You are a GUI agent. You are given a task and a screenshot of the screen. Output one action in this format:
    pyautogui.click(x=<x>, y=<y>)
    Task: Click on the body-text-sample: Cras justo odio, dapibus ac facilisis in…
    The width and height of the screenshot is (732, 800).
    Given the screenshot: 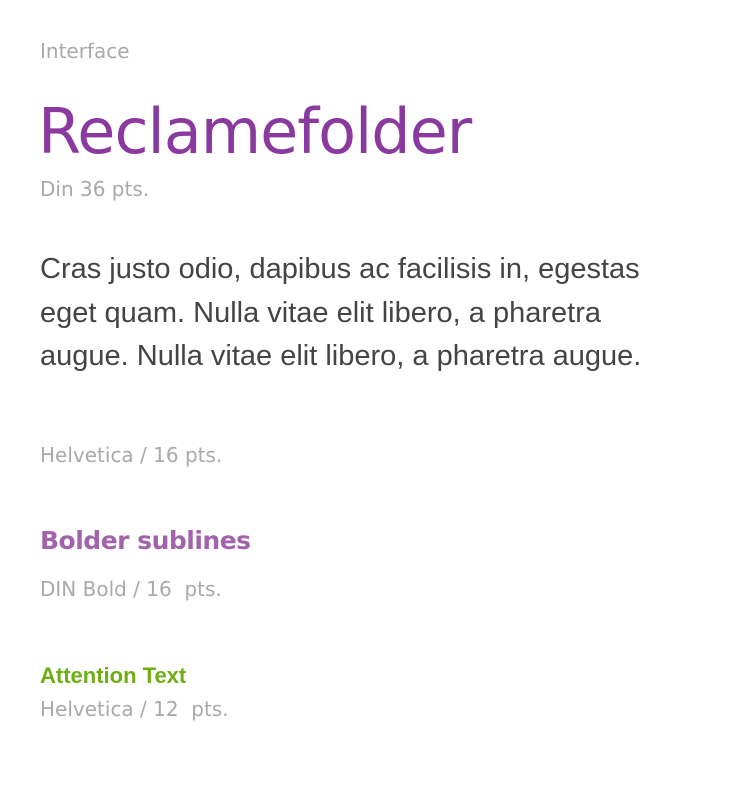 What is the action you would take?
    pyautogui.click(x=341, y=312)
    